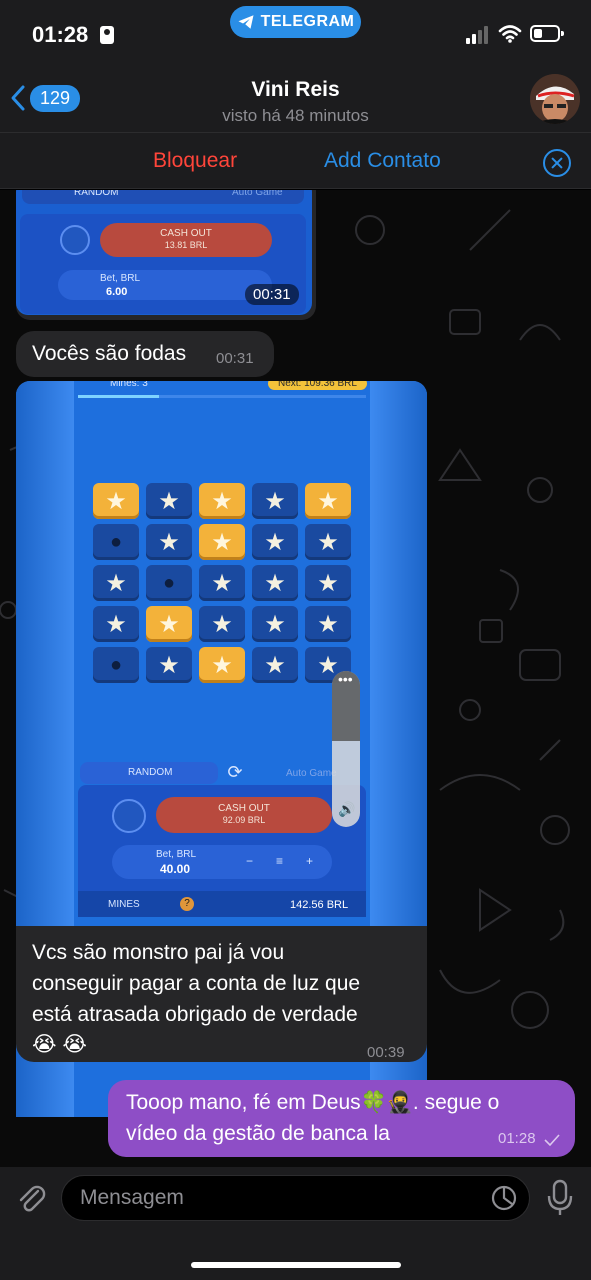 Image resolution: width=591 pixels, height=1280 pixels. What do you see at coordinates (386, 1052) in the screenshot?
I see `message-timestamp: 00:39` at bounding box center [386, 1052].